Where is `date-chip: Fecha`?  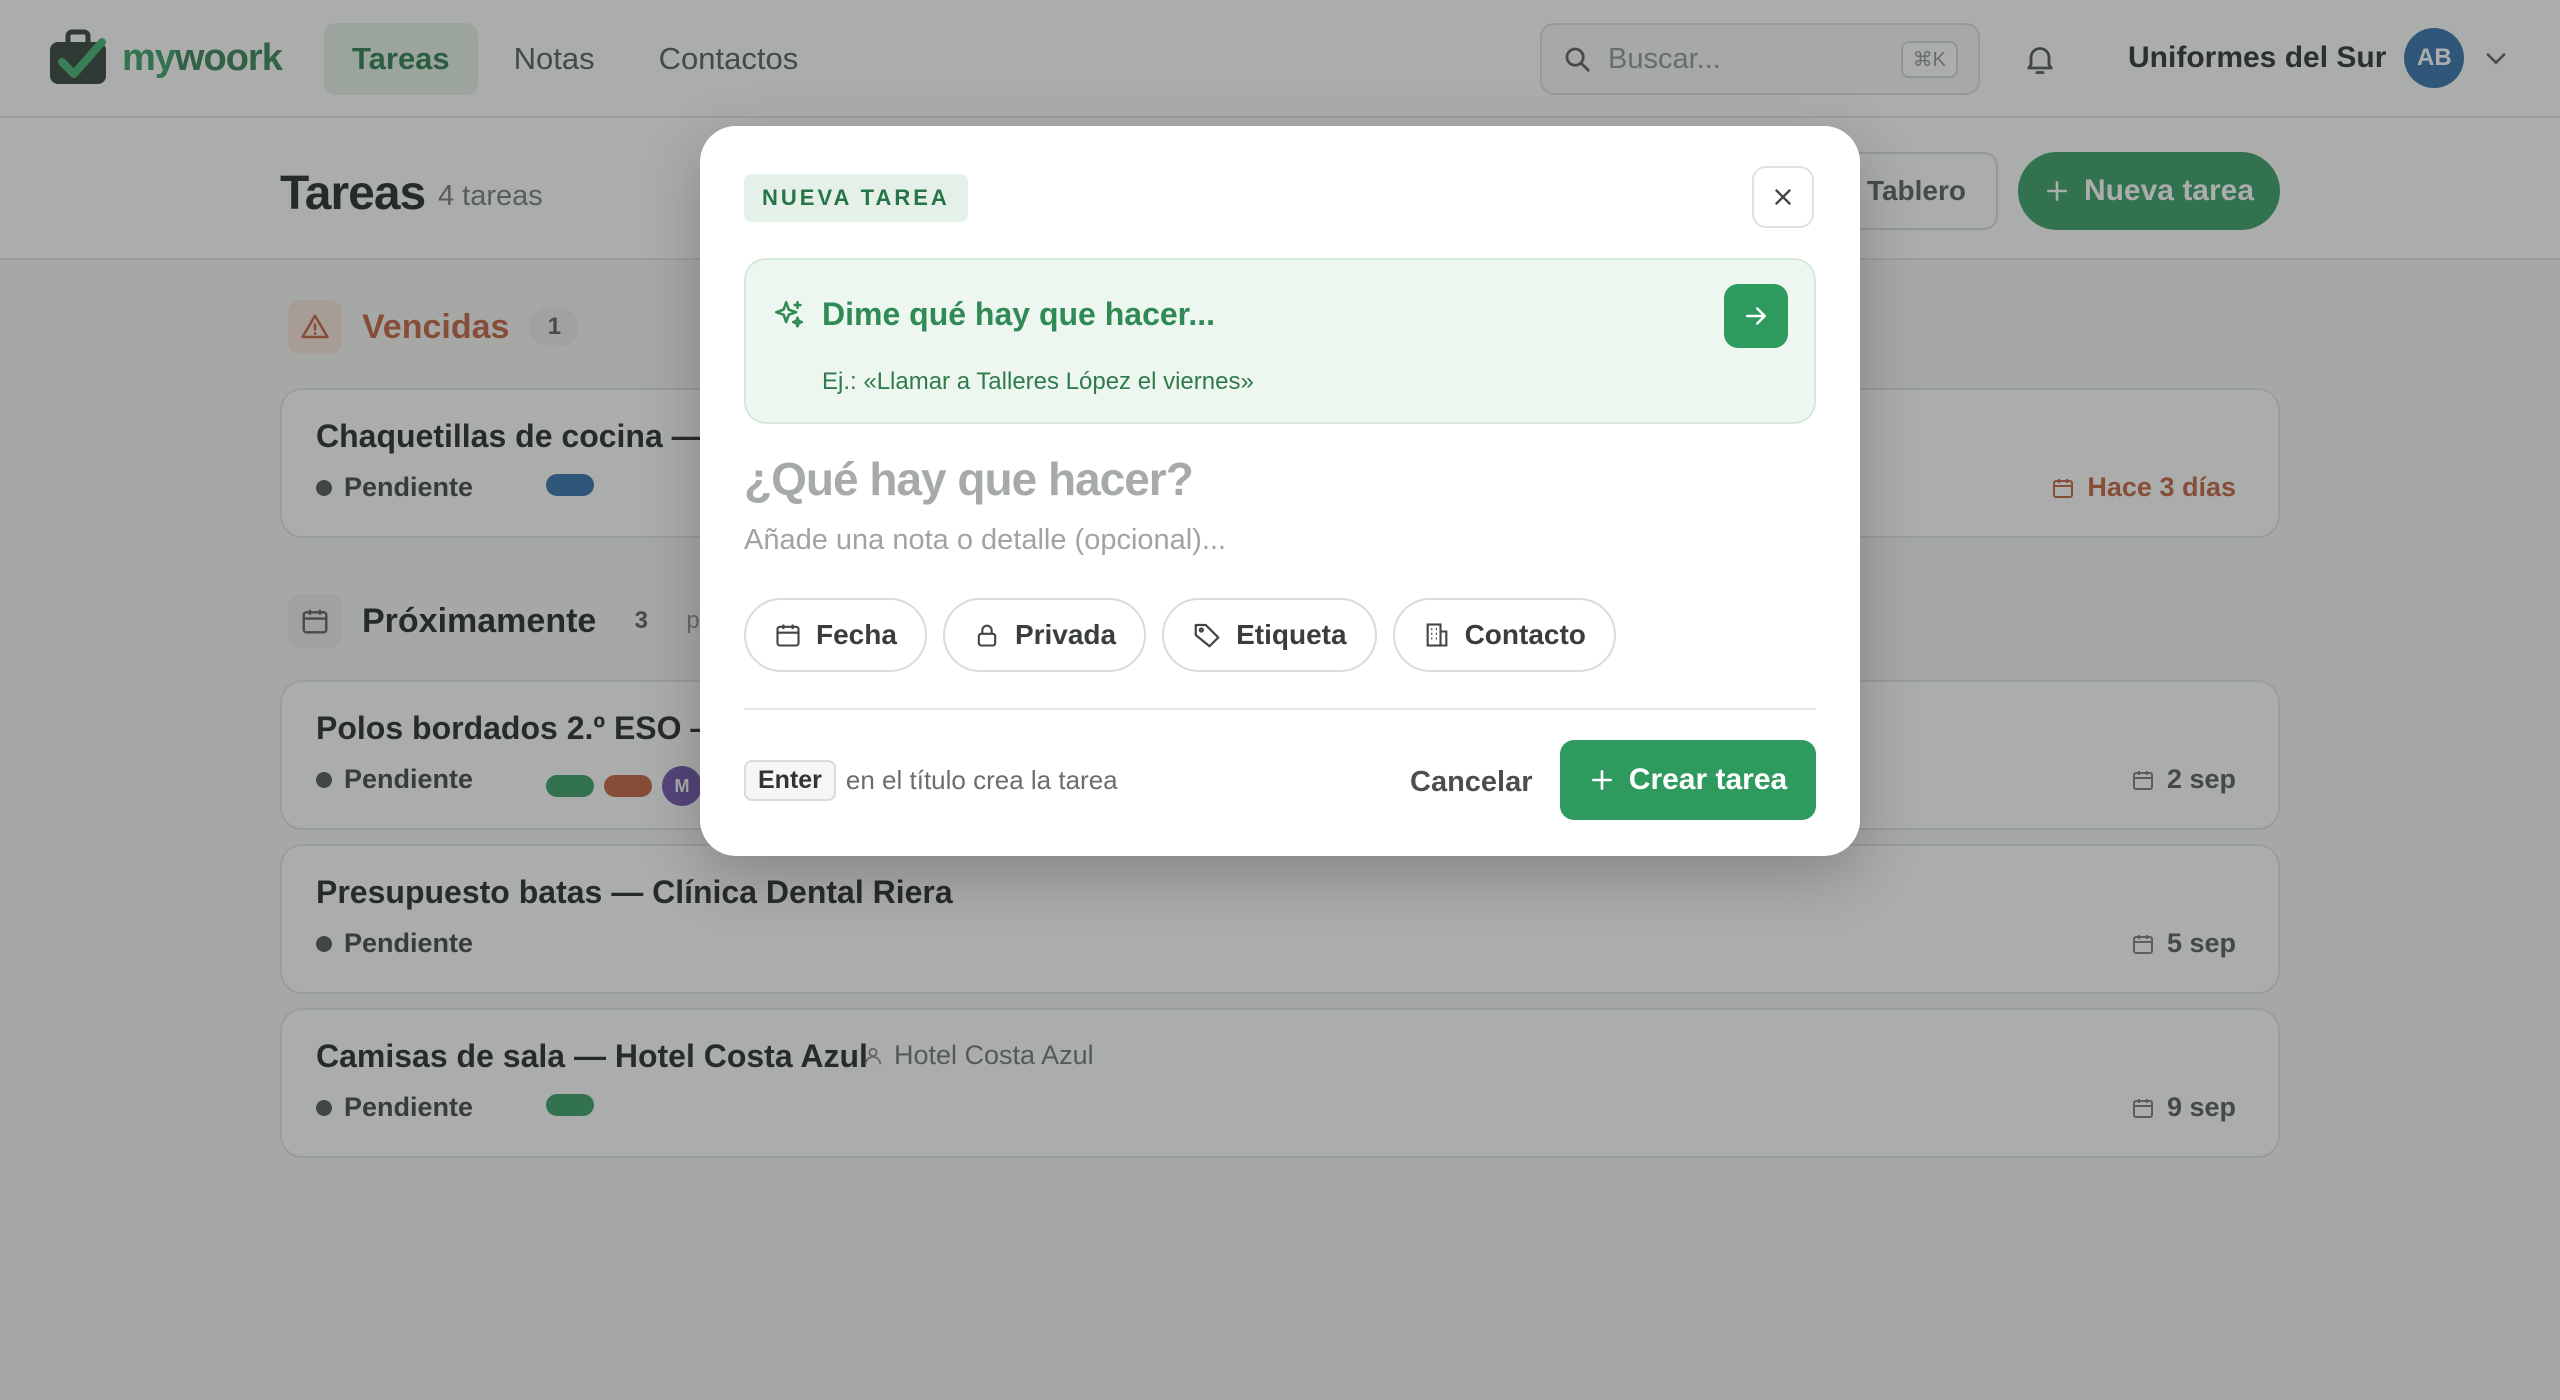
date-chip: Fecha is located at coordinates (835, 635).